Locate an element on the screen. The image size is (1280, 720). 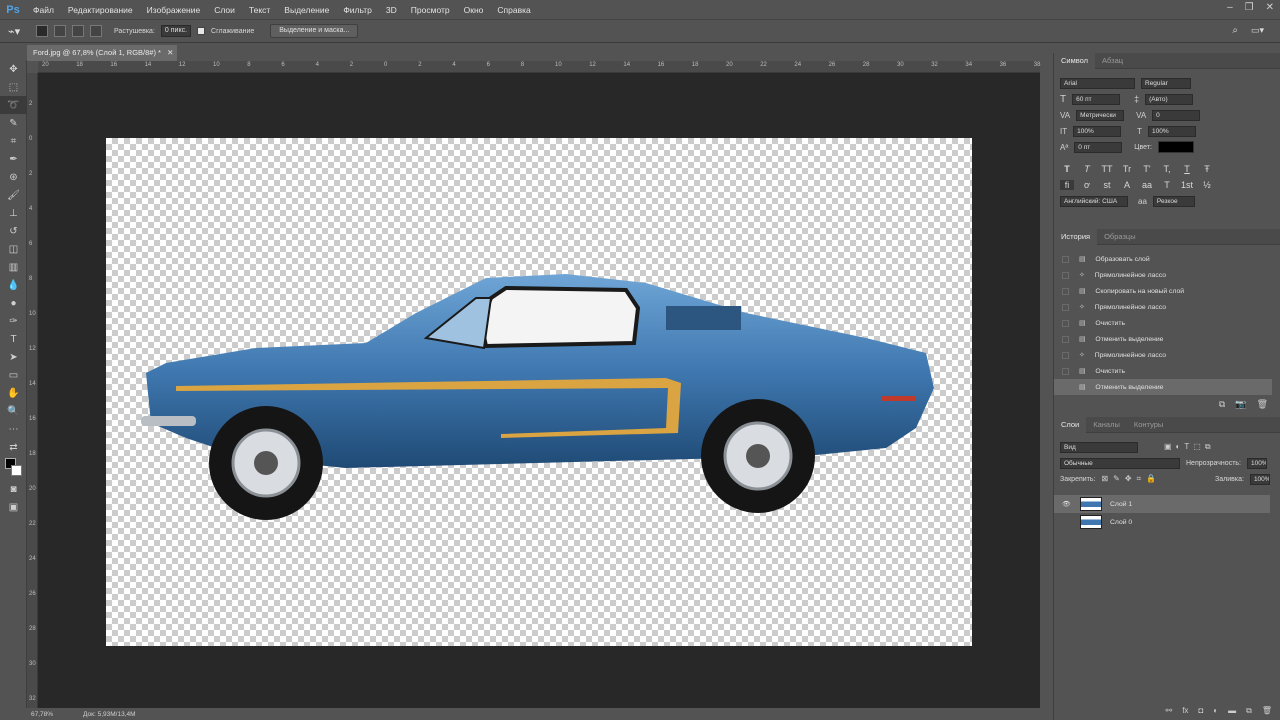
more-tools-icon: ⋯ is located at coordinates (13, 429).